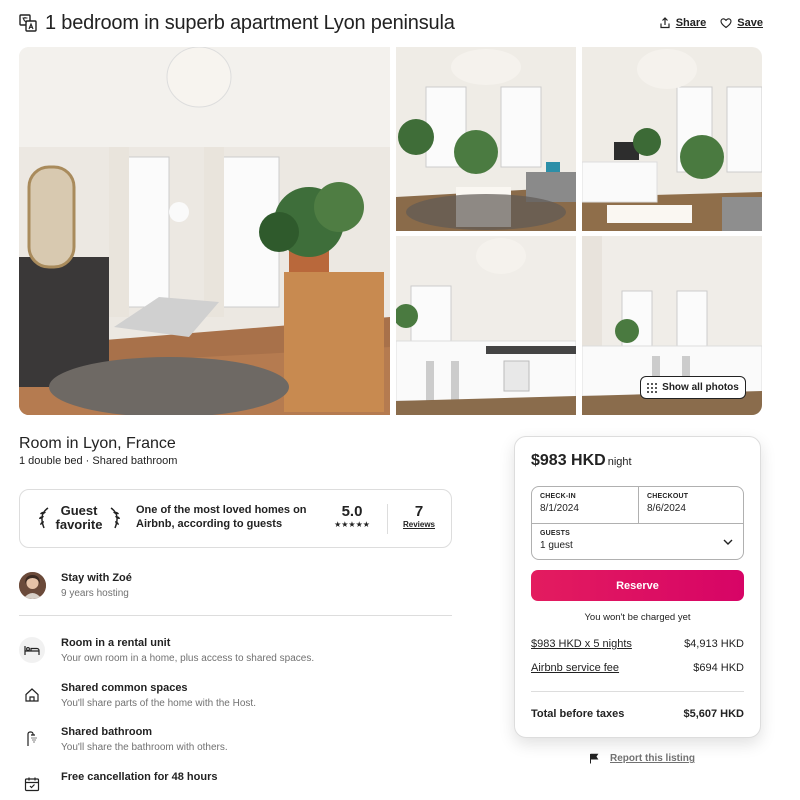  What do you see at coordinates (44, 518) in the screenshot?
I see `laurel-left-icon` at bounding box center [44, 518].